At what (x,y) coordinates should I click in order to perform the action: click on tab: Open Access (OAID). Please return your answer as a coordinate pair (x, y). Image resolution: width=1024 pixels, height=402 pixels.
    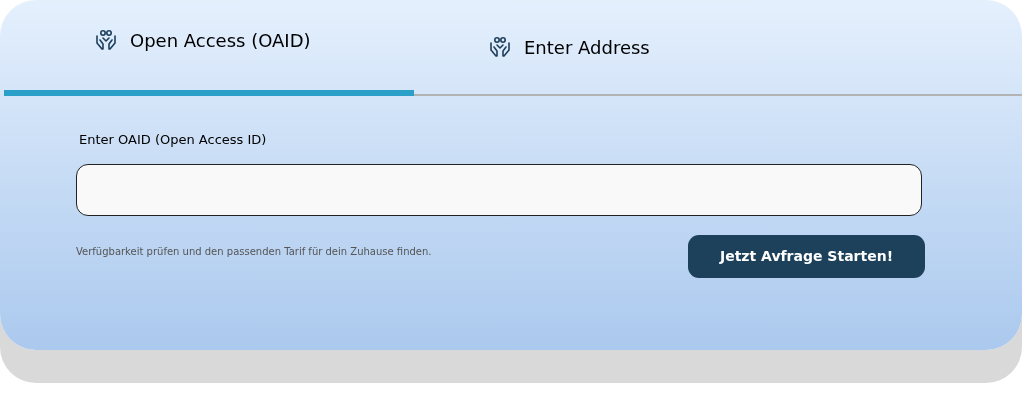
    Looking at the image, I should click on (209, 48).